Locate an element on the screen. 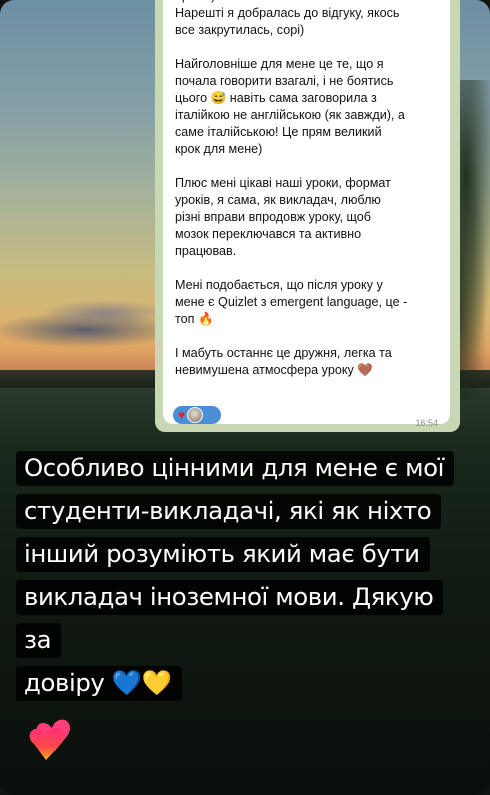 Image resolution: width=490 pixels, height=795 pixels. blue-heart-icon: 💙 is located at coordinates (126, 682).